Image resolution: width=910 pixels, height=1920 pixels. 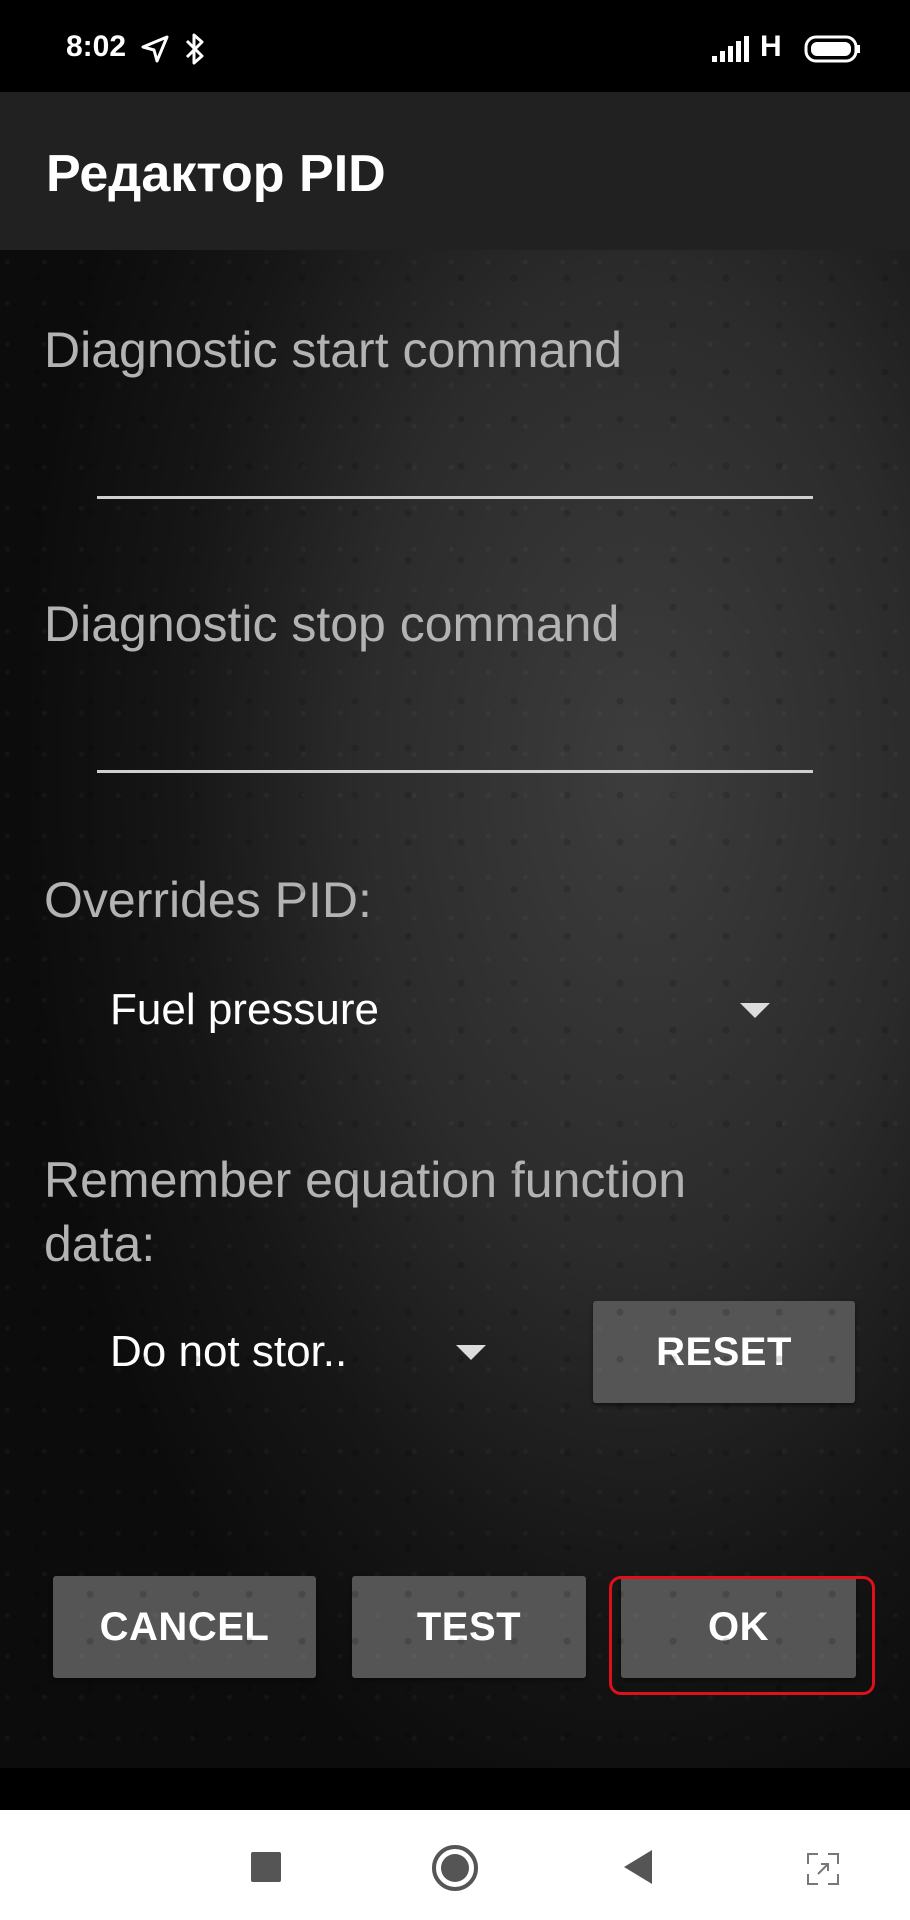 What do you see at coordinates (455, 1868) in the screenshot?
I see `home-circle-icon` at bounding box center [455, 1868].